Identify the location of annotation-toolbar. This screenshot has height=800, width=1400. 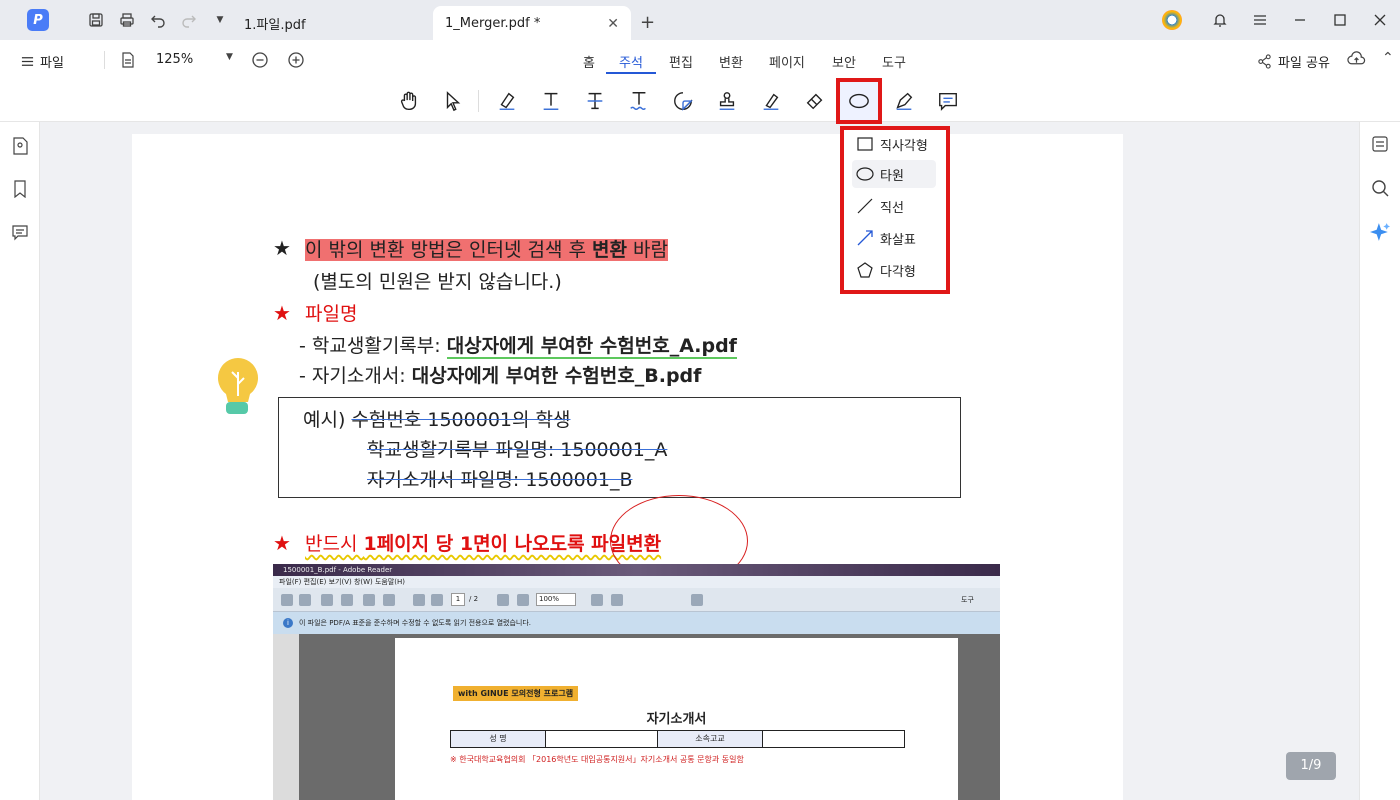
(700, 101).